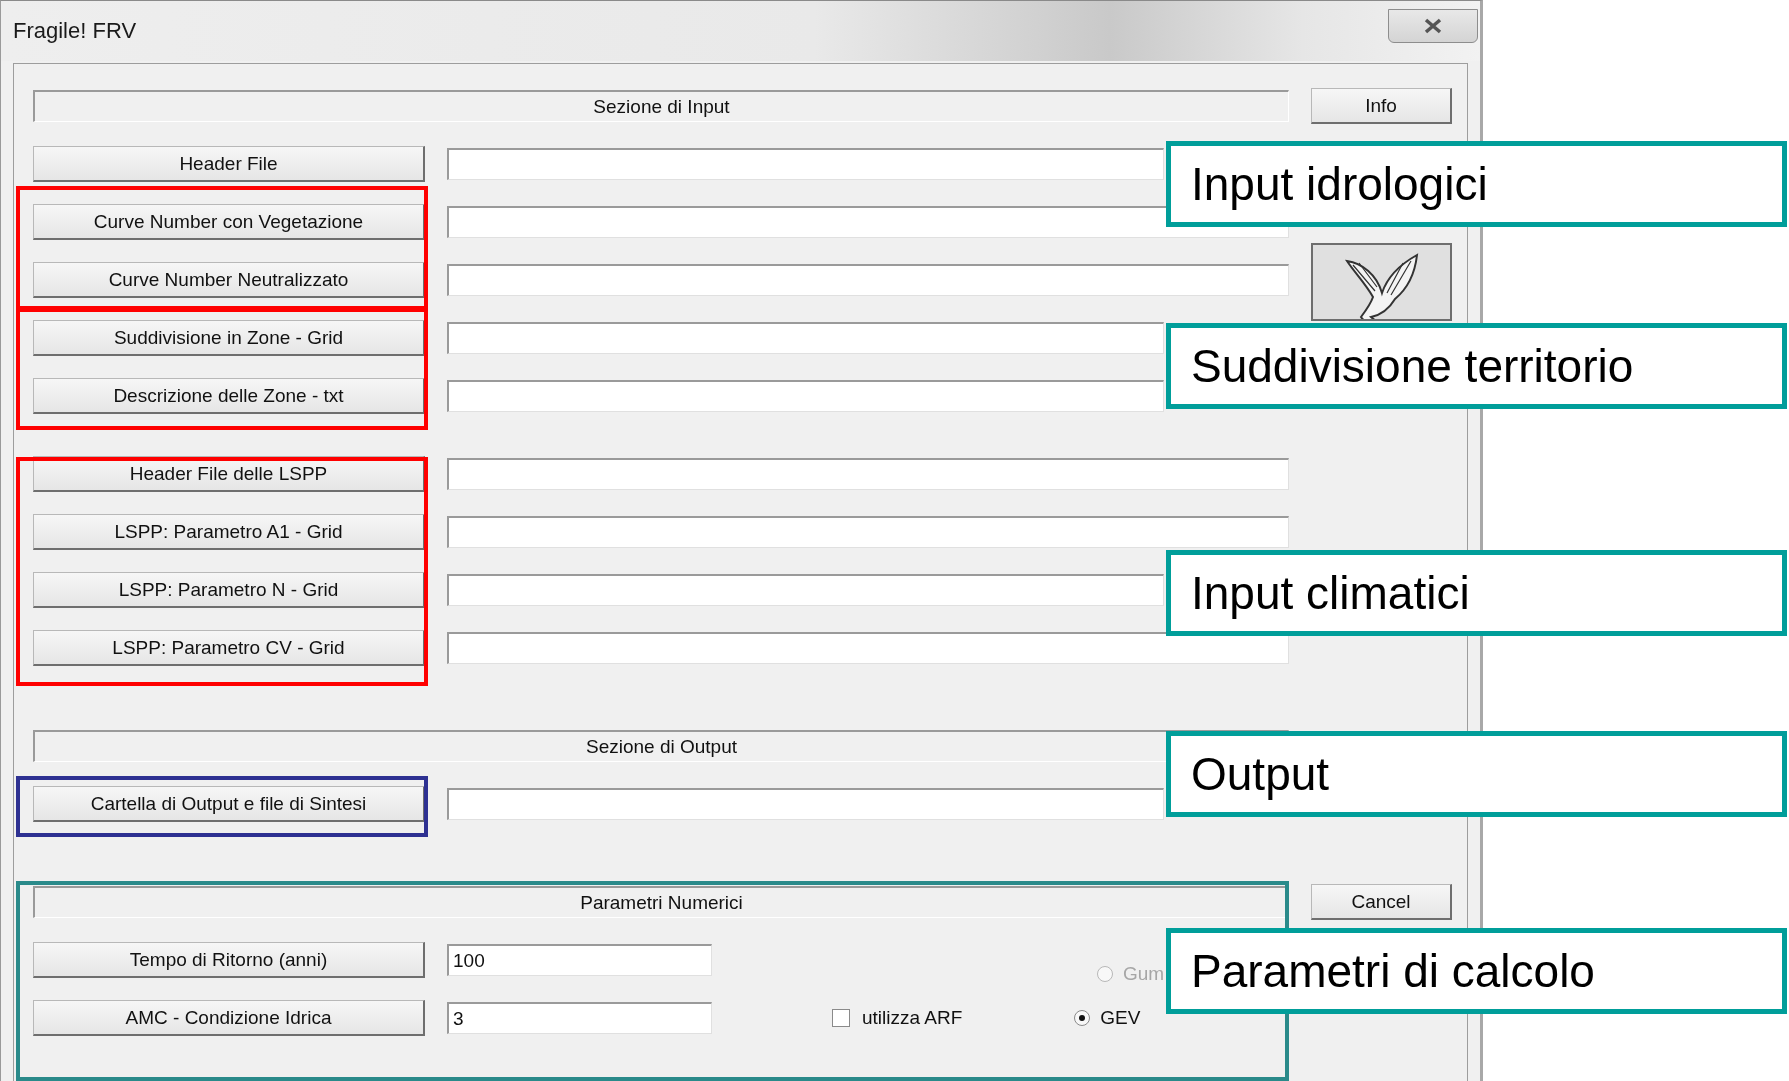  What do you see at coordinates (1381, 902) in the screenshot?
I see `cancel-button: Cancel` at bounding box center [1381, 902].